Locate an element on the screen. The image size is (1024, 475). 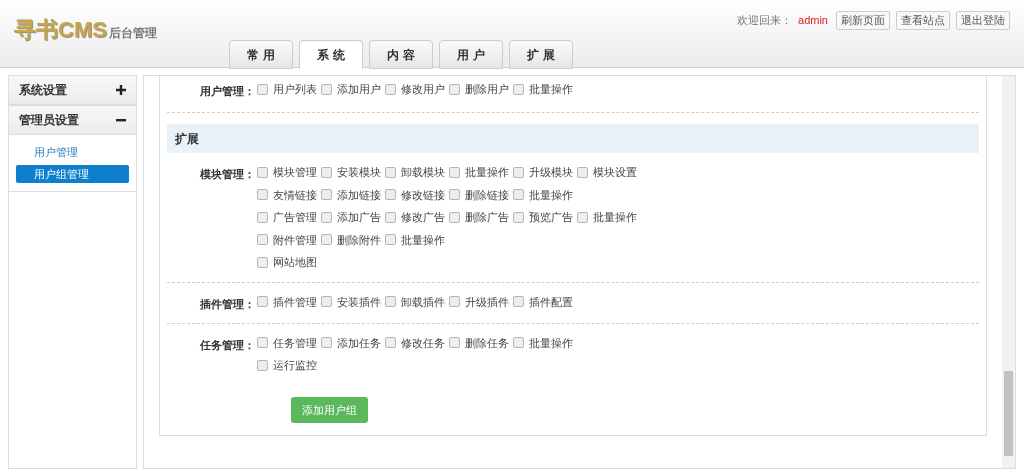
checkbox-label: 卸载插件 is located at coordinates (423, 302).